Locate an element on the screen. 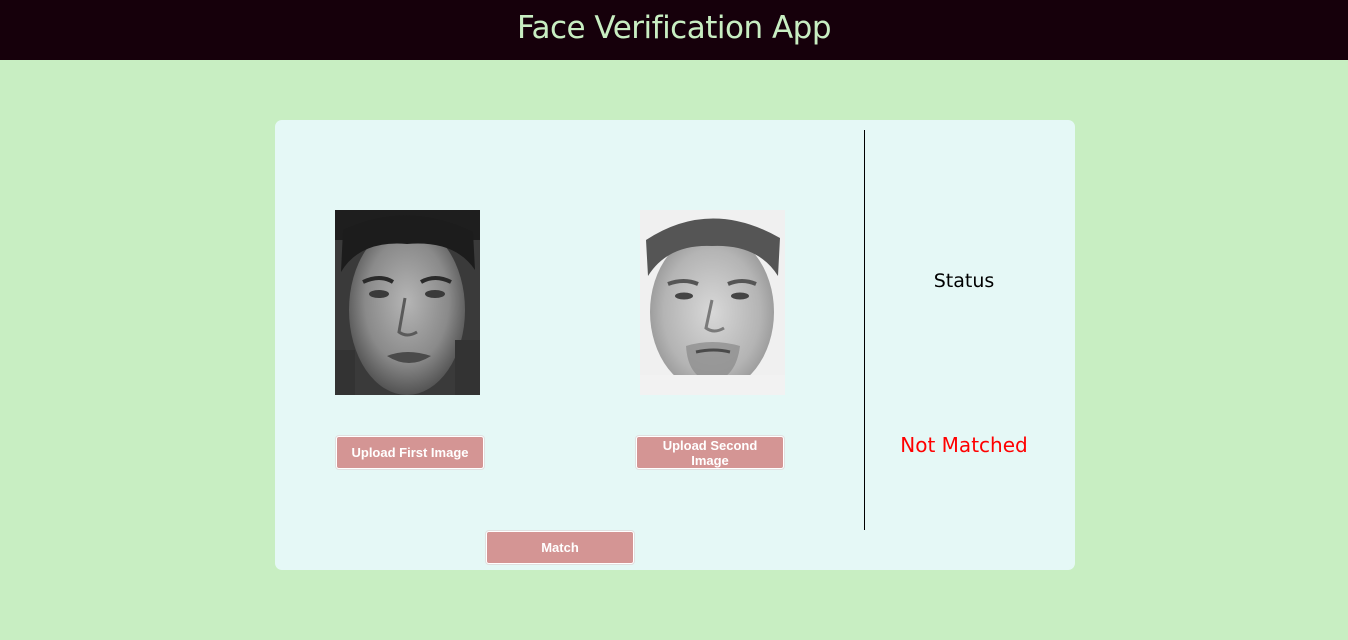  face-photo-1-icon is located at coordinates (407, 302).